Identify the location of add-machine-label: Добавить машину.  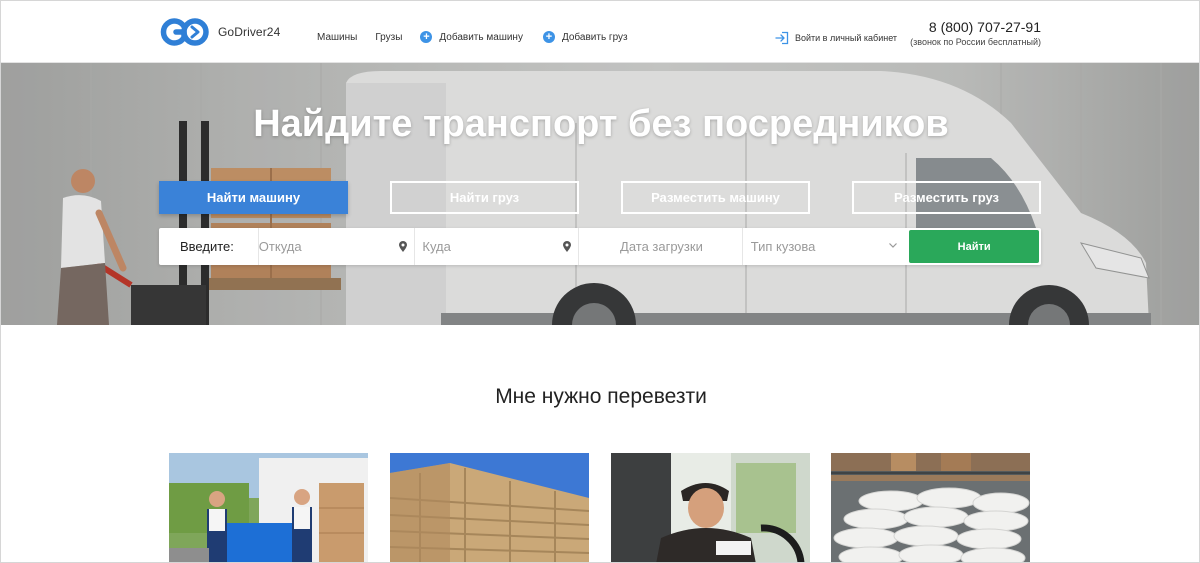
(481, 37).